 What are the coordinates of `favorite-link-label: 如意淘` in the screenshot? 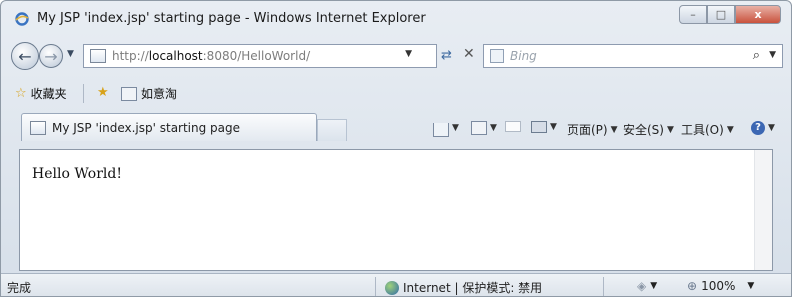 It's located at (159, 94).